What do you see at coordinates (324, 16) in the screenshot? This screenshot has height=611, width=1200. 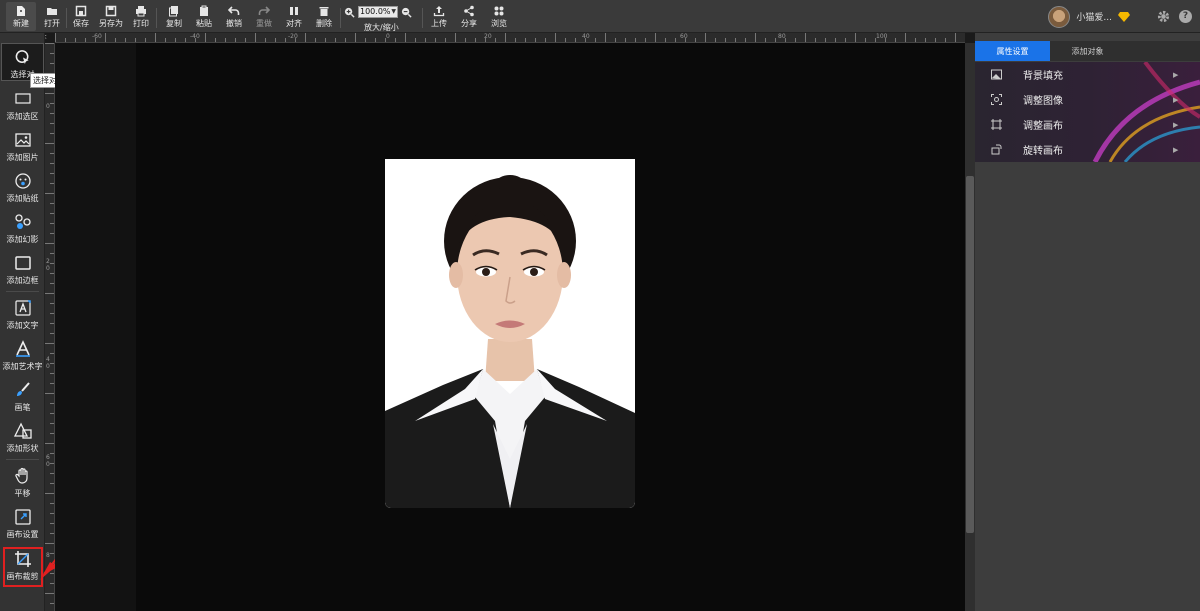 I see `delete-button: 删除` at bounding box center [324, 16].